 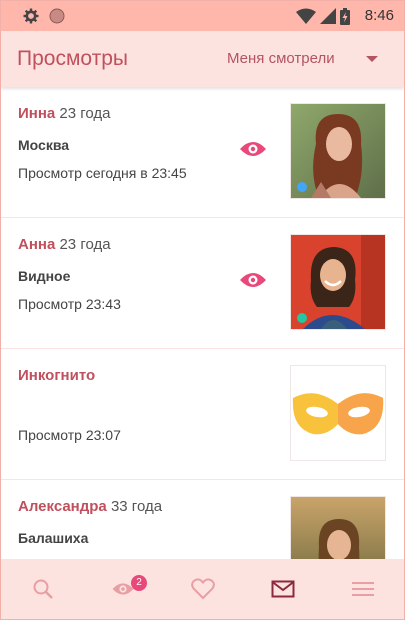 What do you see at coordinates (345, 16) in the screenshot?
I see `battery-icon` at bounding box center [345, 16].